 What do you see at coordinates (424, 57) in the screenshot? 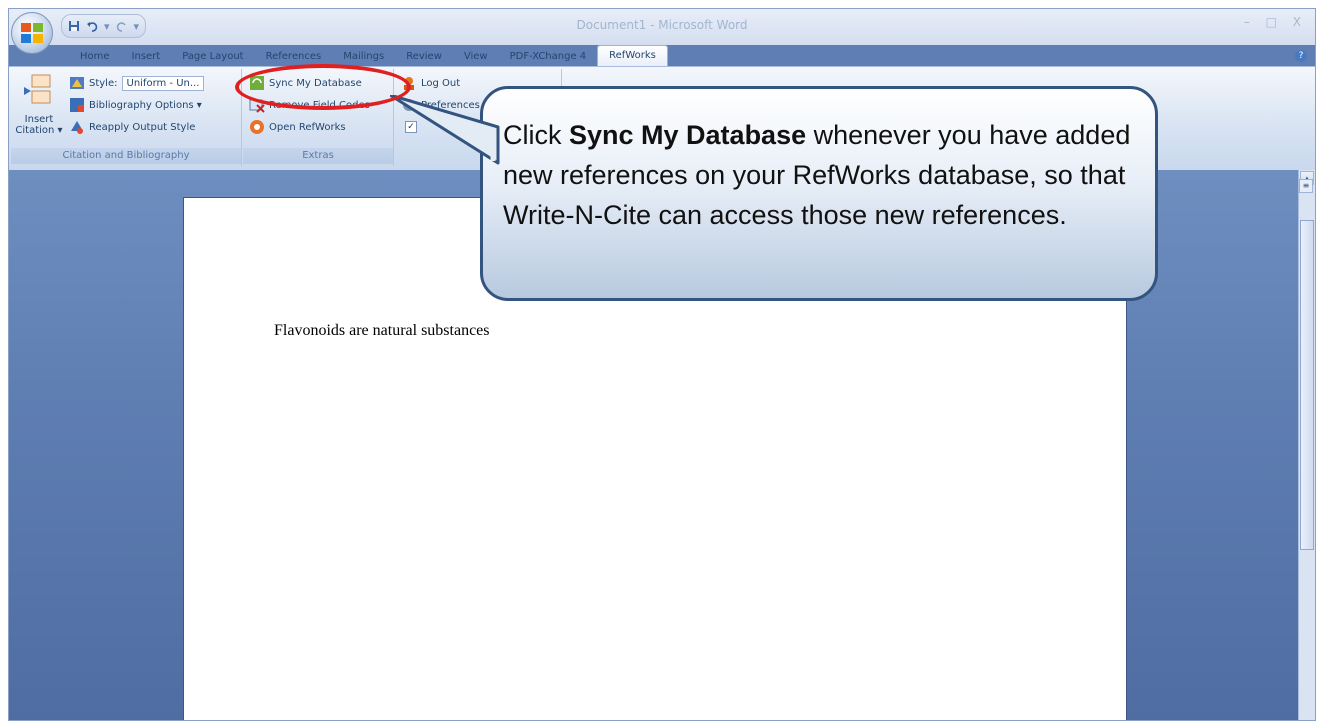
I see `tab-review: Review` at bounding box center [424, 57].